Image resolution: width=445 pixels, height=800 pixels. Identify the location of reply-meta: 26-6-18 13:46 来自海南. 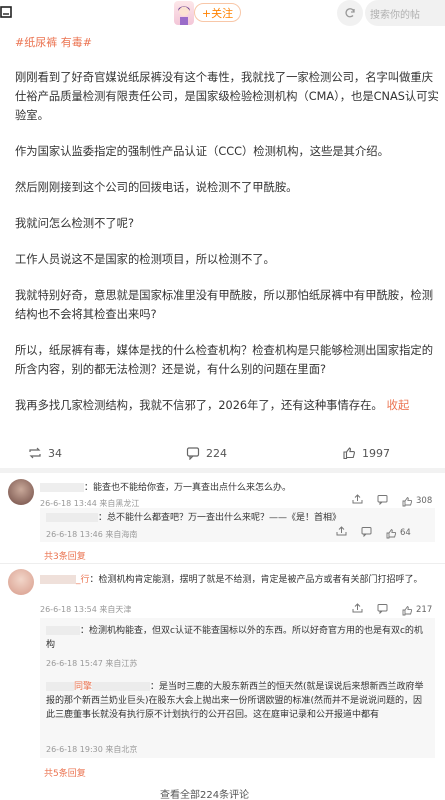
(92, 534).